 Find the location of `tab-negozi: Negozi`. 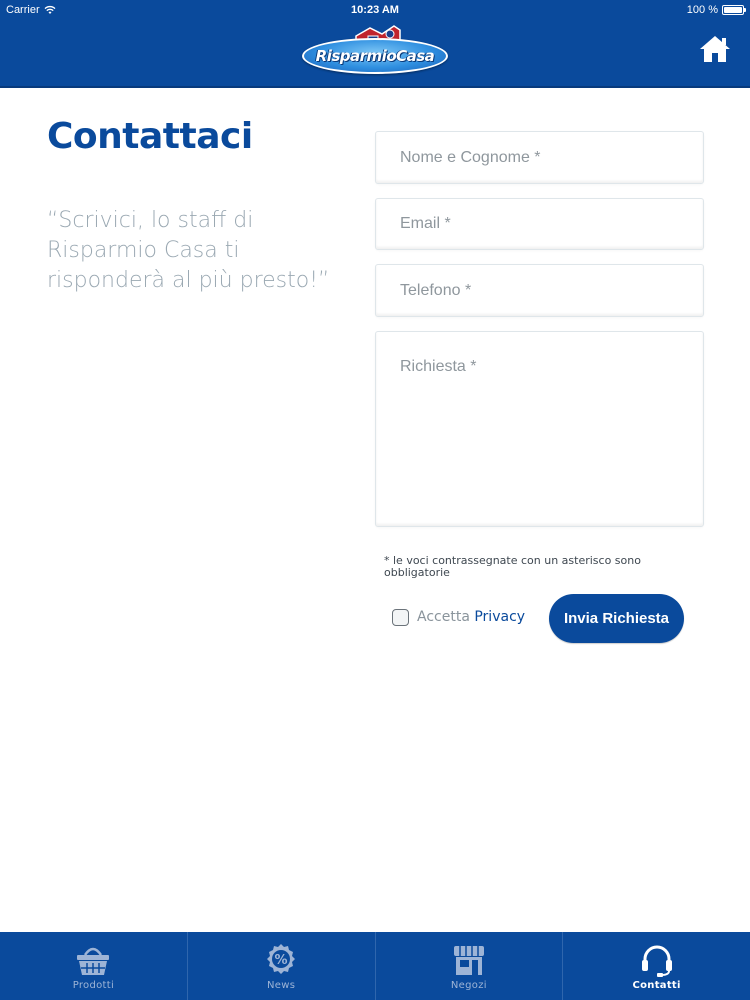

tab-negozi: Negozi is located at coordinates (470, 966).